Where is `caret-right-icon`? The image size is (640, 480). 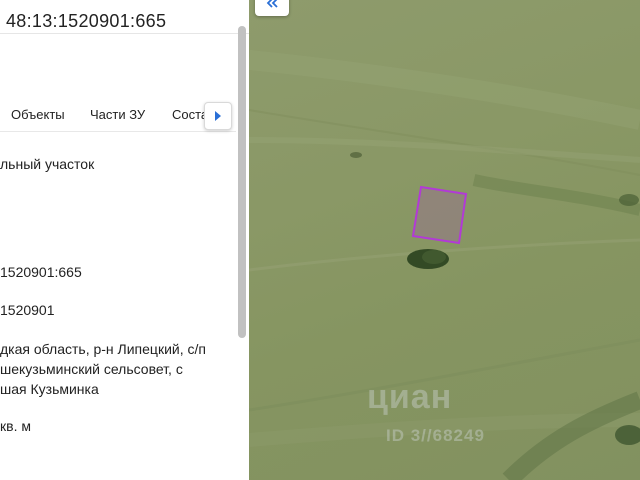
caret-right-icon is located at coordinates (218, 116).